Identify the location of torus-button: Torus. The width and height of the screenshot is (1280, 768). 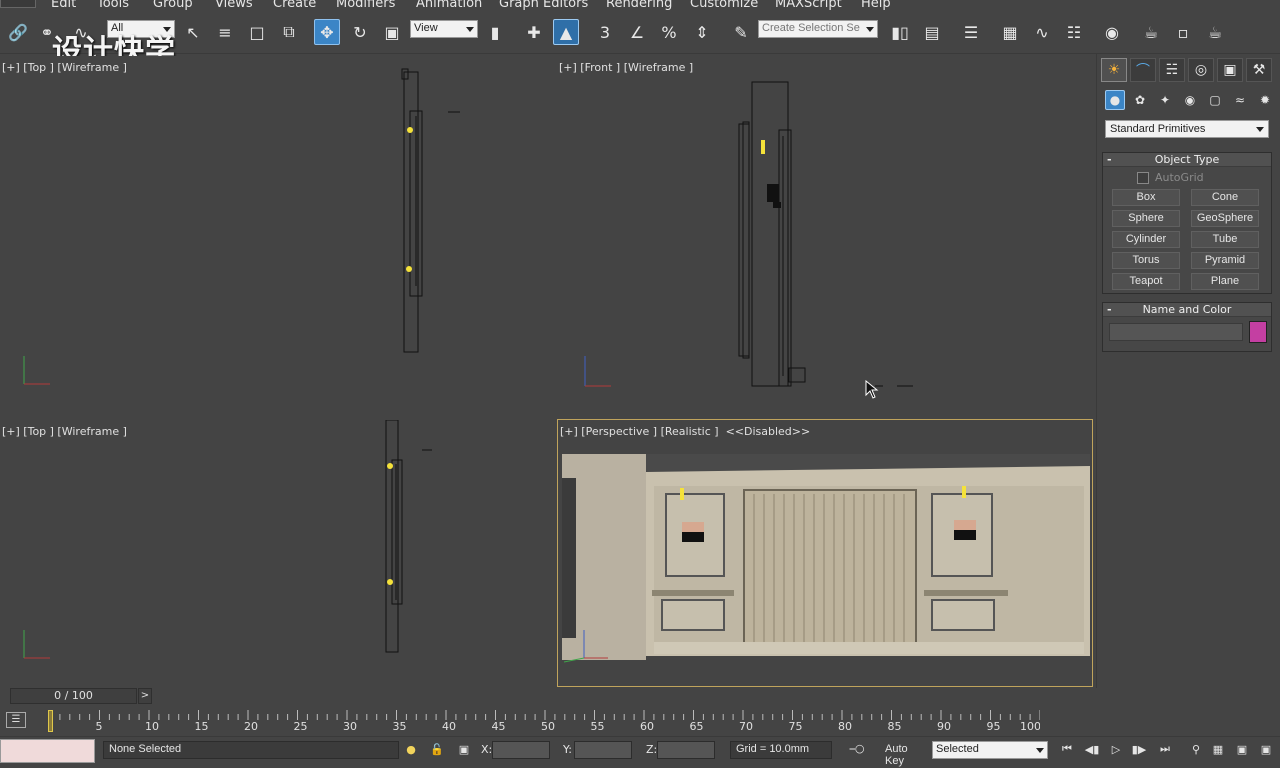
(1146, 260).